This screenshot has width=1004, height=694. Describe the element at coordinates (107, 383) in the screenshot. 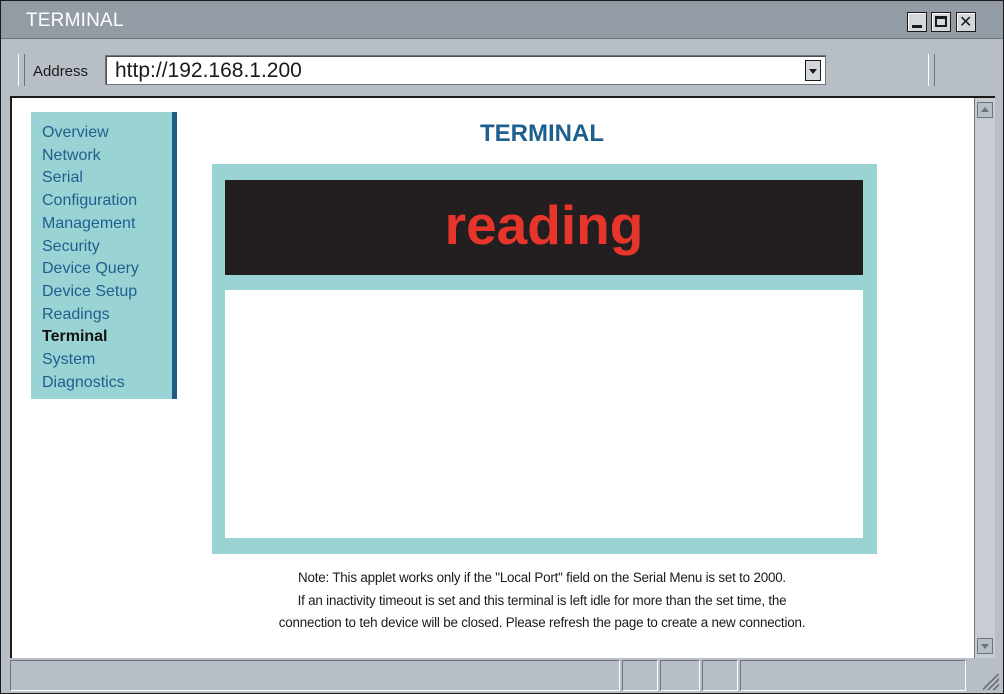

I see `sidebar-item-diagnostics: Diagnostics` at that location.